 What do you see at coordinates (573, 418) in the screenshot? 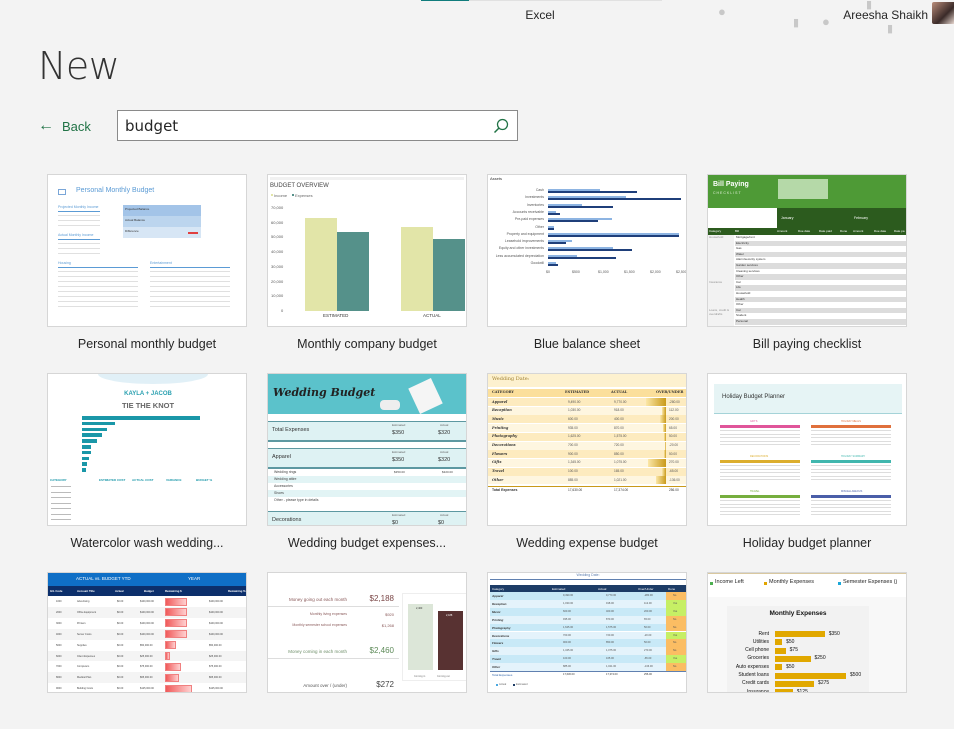
I see `estimated-value: 600.00` at bounding box center [573, 418].